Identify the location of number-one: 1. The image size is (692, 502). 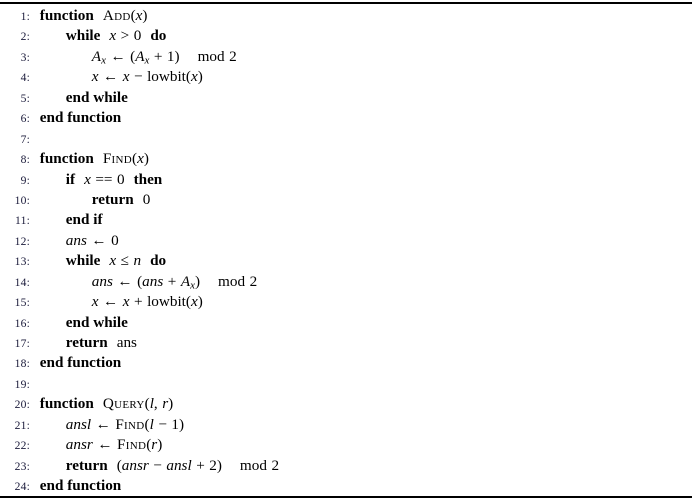
(175, 424).